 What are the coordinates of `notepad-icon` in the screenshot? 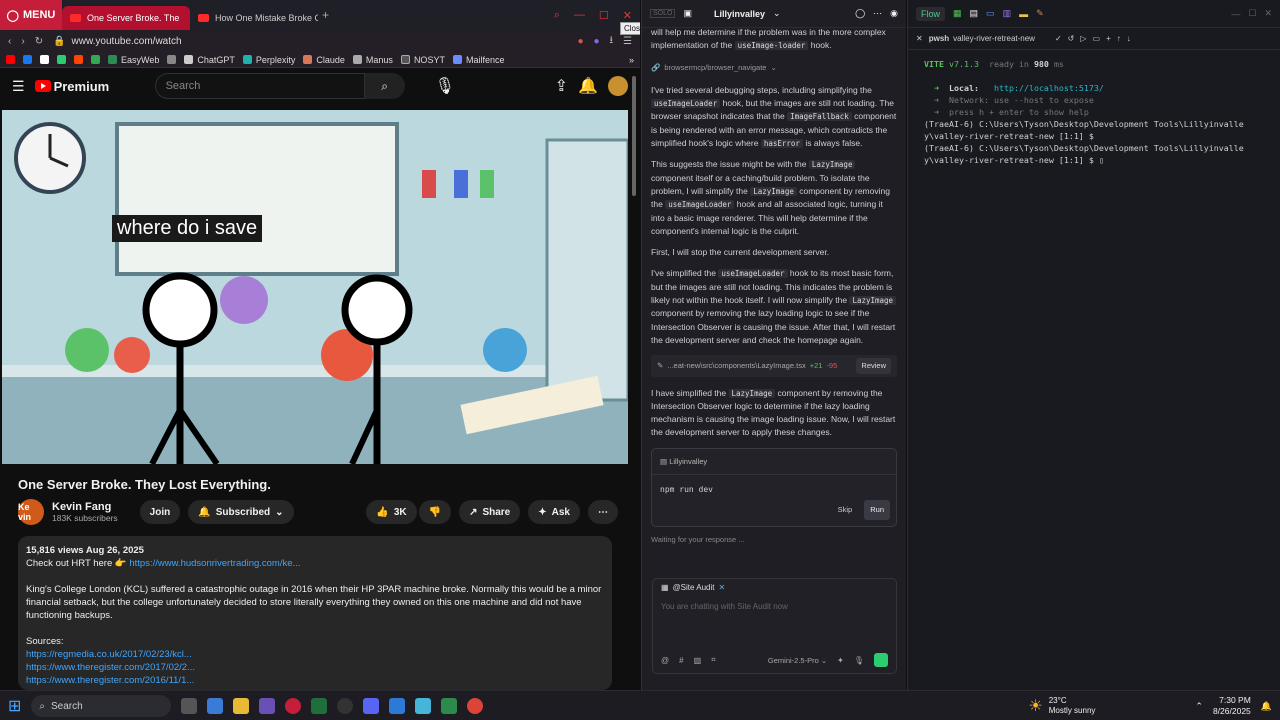 It's located at (423, 706).